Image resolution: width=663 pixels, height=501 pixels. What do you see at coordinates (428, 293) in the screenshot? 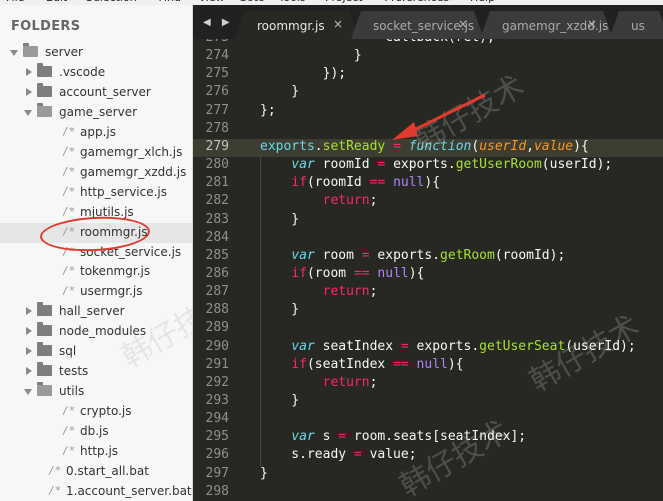
I see `code-line: 287 return;` at bounding box center [428, 293].